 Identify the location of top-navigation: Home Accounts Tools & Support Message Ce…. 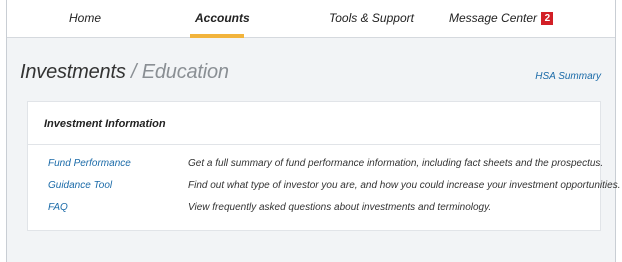
(311, 19).